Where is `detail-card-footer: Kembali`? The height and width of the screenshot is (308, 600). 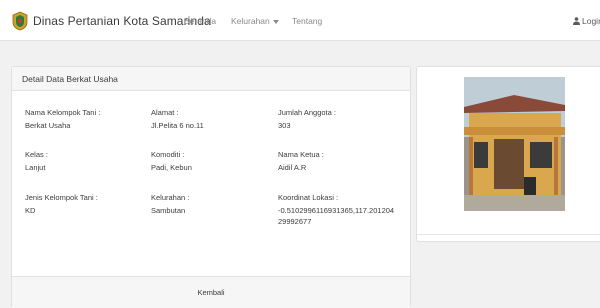 detail-card-footer: Kembali is located at coordinates (211, 292).